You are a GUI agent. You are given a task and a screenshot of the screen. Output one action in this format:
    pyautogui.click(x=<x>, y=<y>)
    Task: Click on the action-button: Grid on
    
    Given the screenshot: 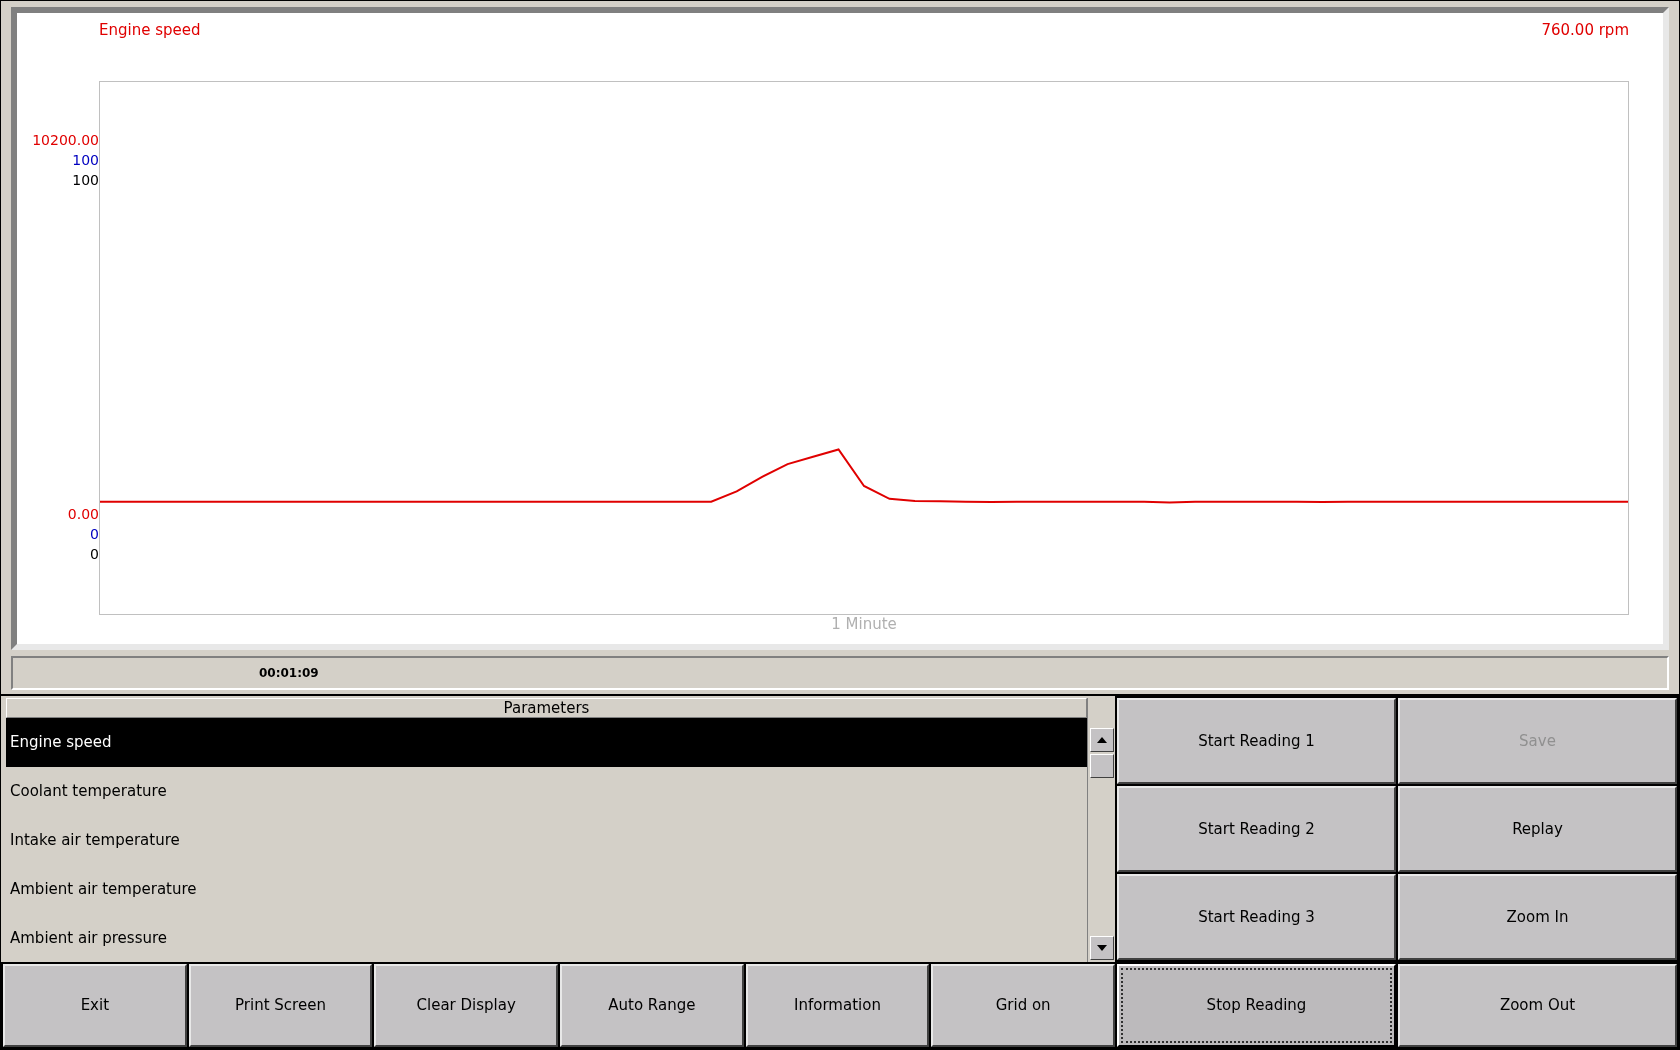 What is the action you would take?
    pyautogui.click(x=1023, y=1005)
    